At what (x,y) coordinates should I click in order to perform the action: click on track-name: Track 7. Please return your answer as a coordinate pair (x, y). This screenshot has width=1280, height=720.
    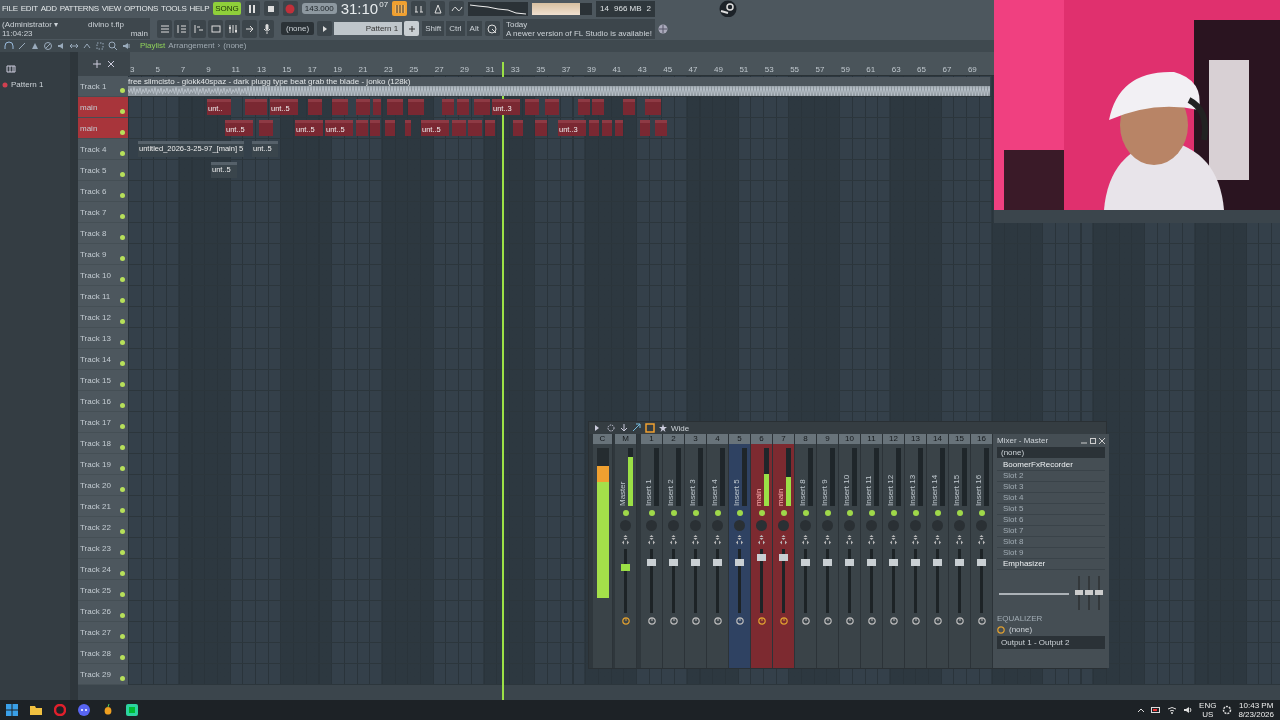
    Looking at the image, I should click on (93, 212).